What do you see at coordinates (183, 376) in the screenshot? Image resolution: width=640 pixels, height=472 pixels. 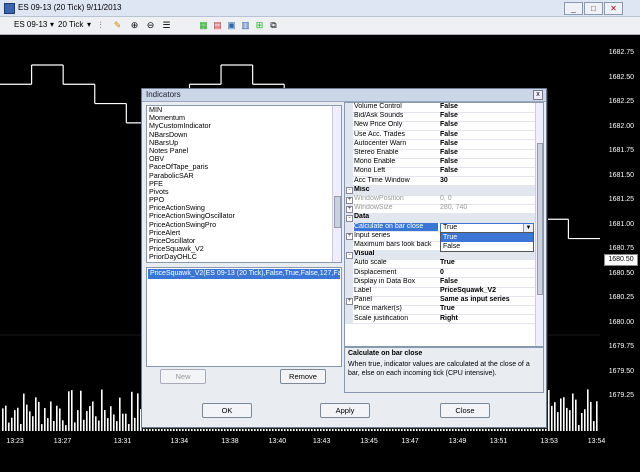 I see `new-button: New` at bounding box center [183, 376].